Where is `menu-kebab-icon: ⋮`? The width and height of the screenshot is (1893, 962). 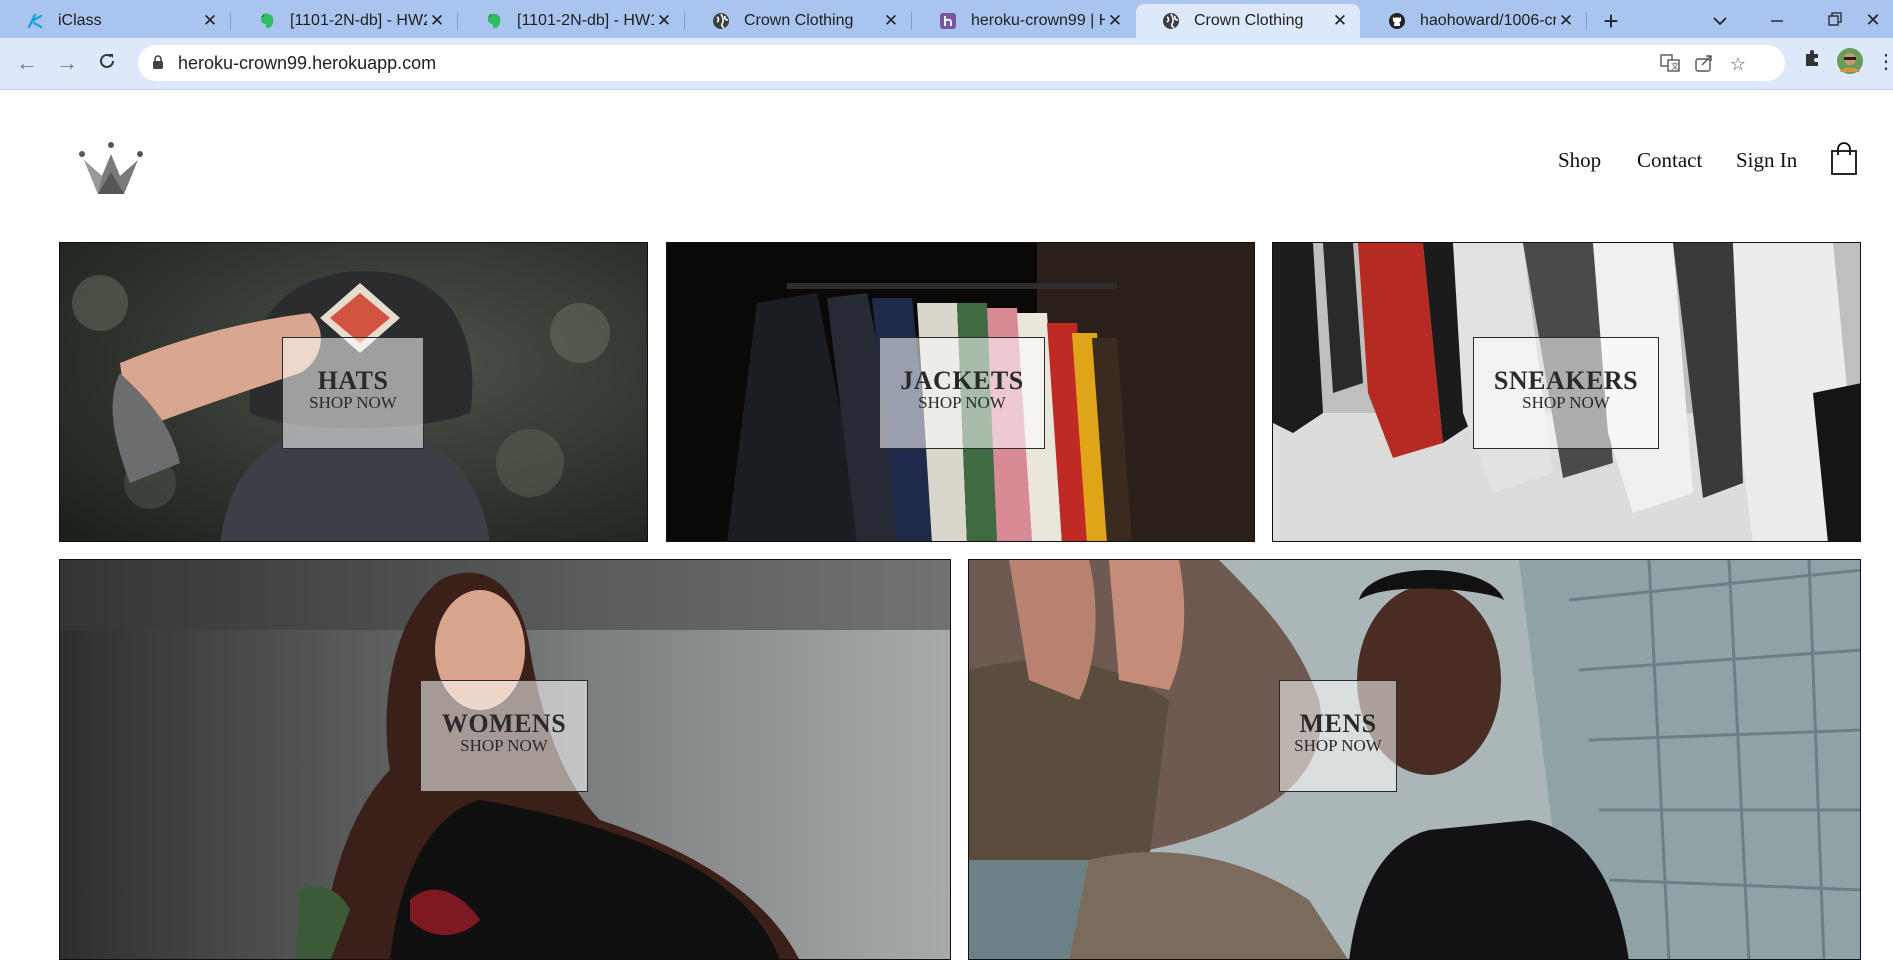
menu-kebab-icon: ⋮ is located at coordinates (1884, 62).